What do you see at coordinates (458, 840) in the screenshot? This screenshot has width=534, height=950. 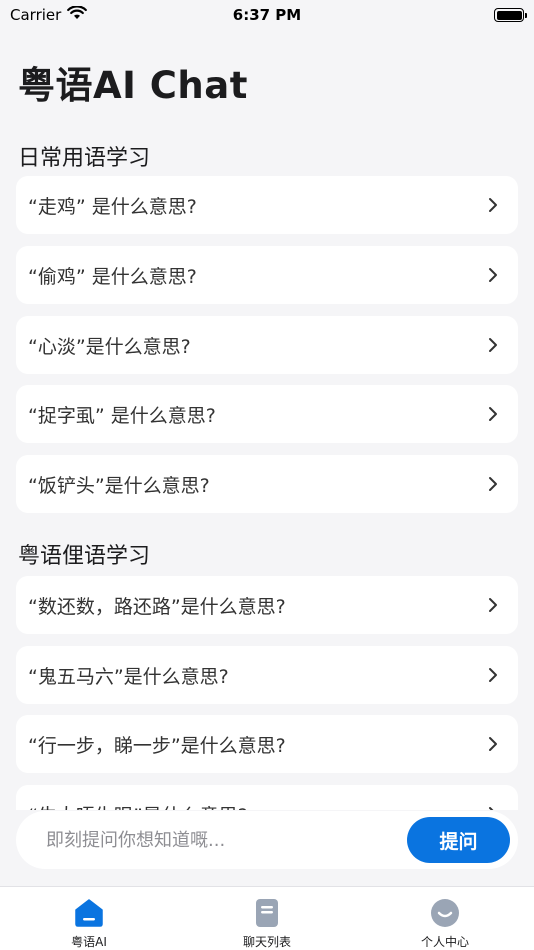 I see `ask-button: 提问` at bounding box center [458, 840].